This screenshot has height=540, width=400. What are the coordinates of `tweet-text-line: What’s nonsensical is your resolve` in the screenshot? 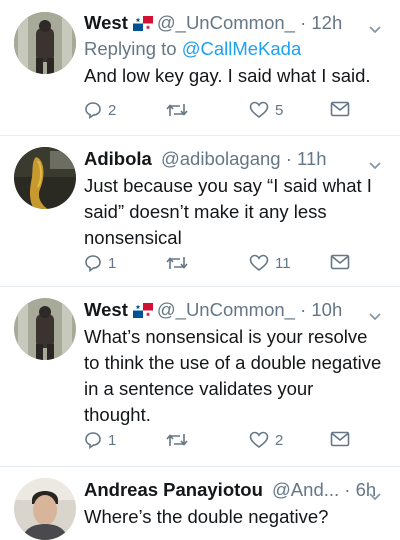 It's located at (226, 336).